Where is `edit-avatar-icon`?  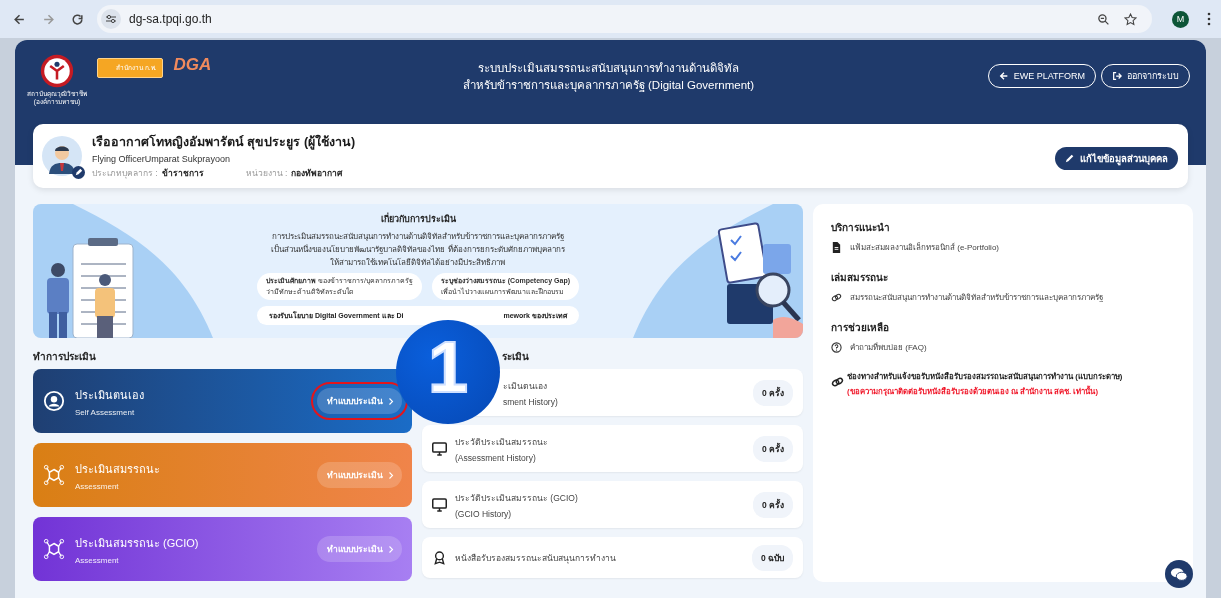 edit-avatar-icon is located at coordinates (78, 172).